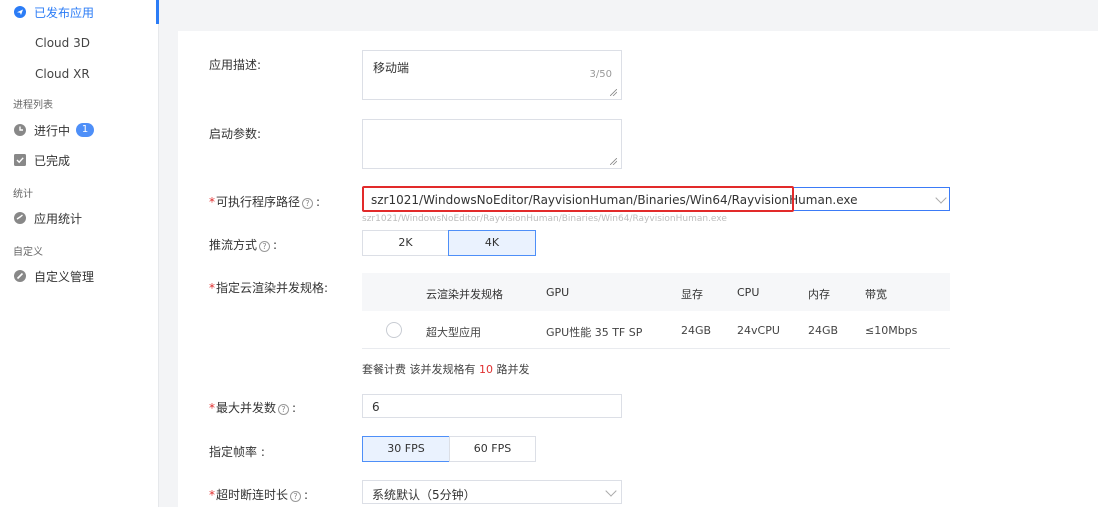 The height and width of the screenshot is (507, 1098). I want to click on settings-icon, so click(20, 276).